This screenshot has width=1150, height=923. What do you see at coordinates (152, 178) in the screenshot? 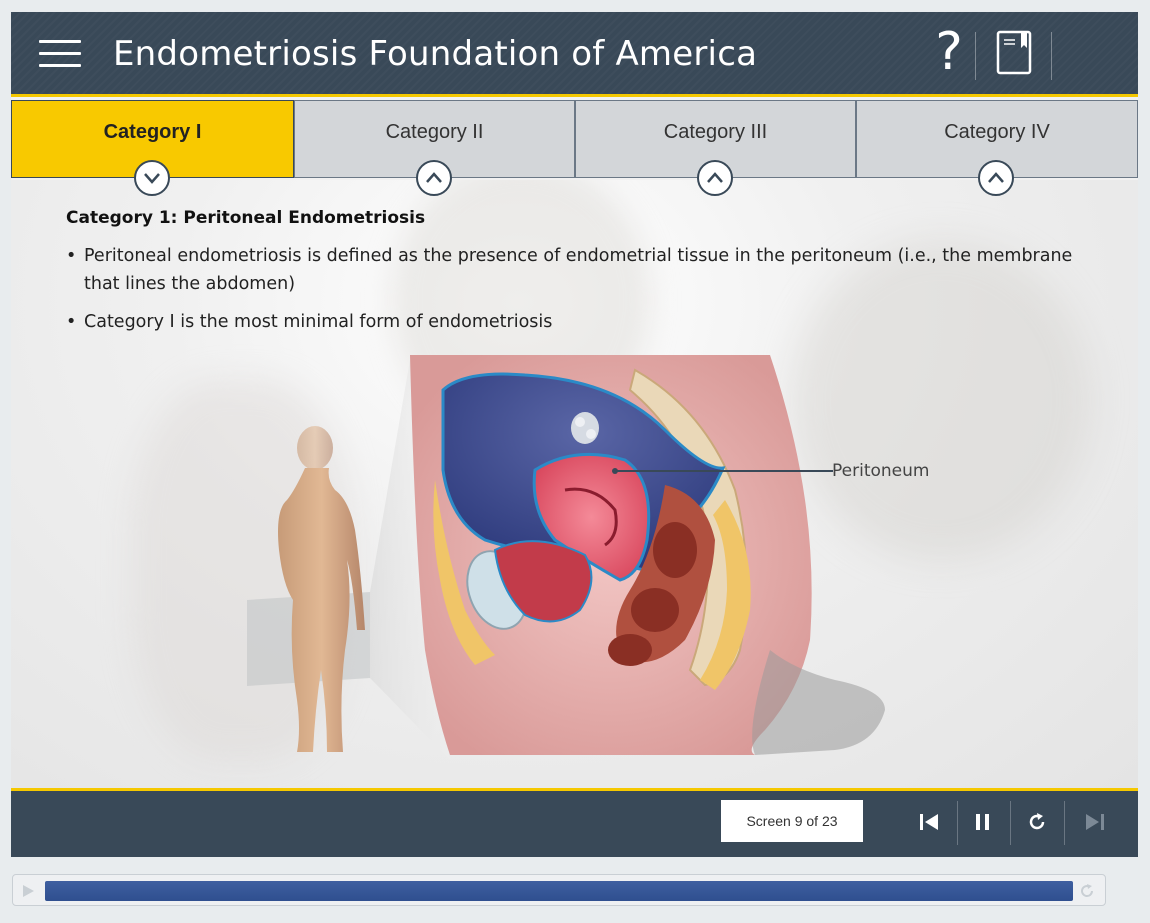
I see `chevron-down-icon` at bounding box center [152, 178].